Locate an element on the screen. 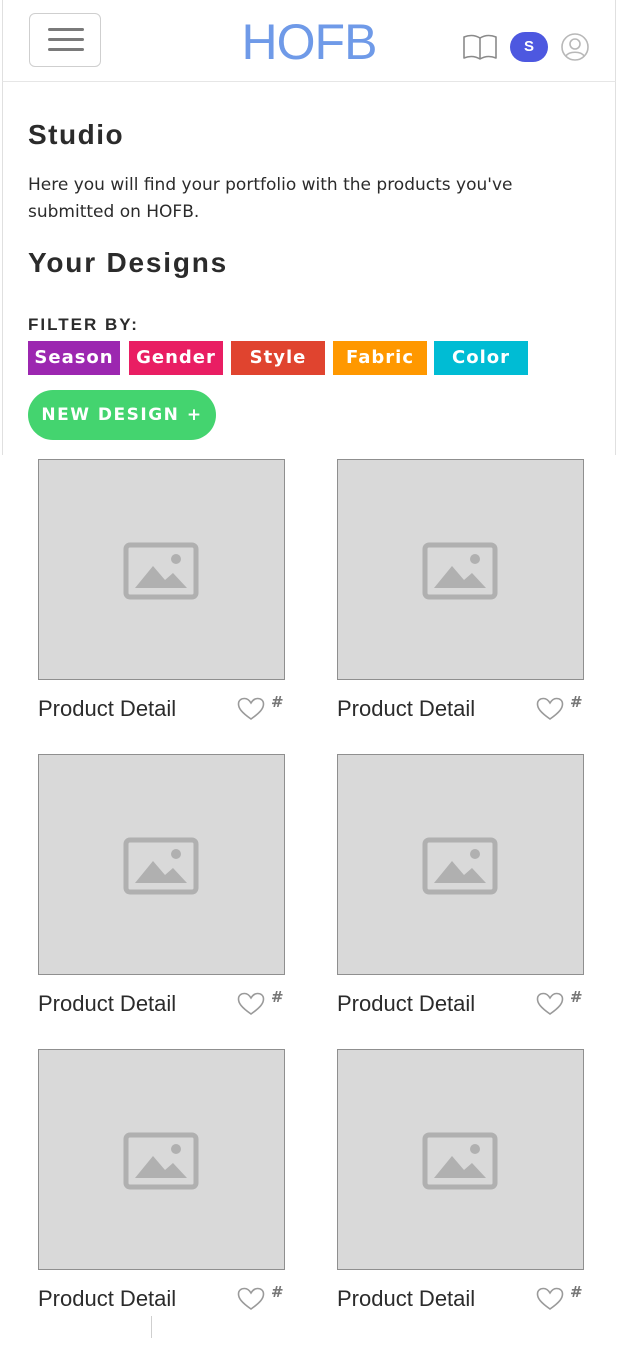 This screenshot has width=620, height=1372. filter-season-button: Season is located at coordinates (74, 358).